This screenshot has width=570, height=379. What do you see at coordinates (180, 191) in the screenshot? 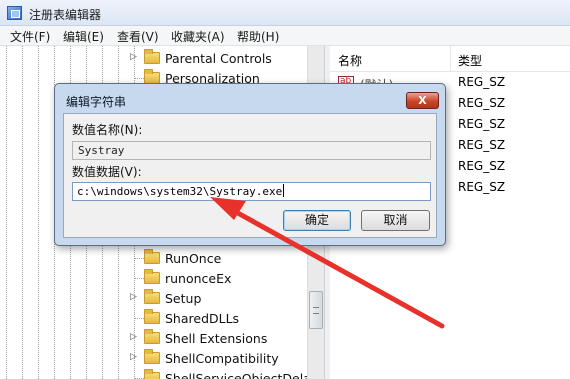
I see `value-data-text: c:\windows\system32\Systray.exe` at bounding box center [180, 191].